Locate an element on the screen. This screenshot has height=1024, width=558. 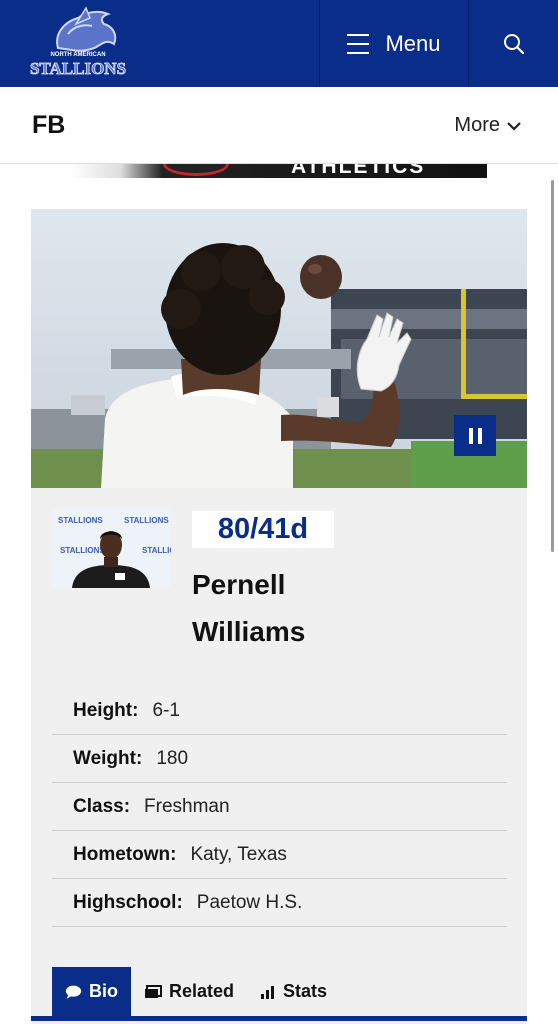
tab-related: Related is located at coordinates (189, 991).